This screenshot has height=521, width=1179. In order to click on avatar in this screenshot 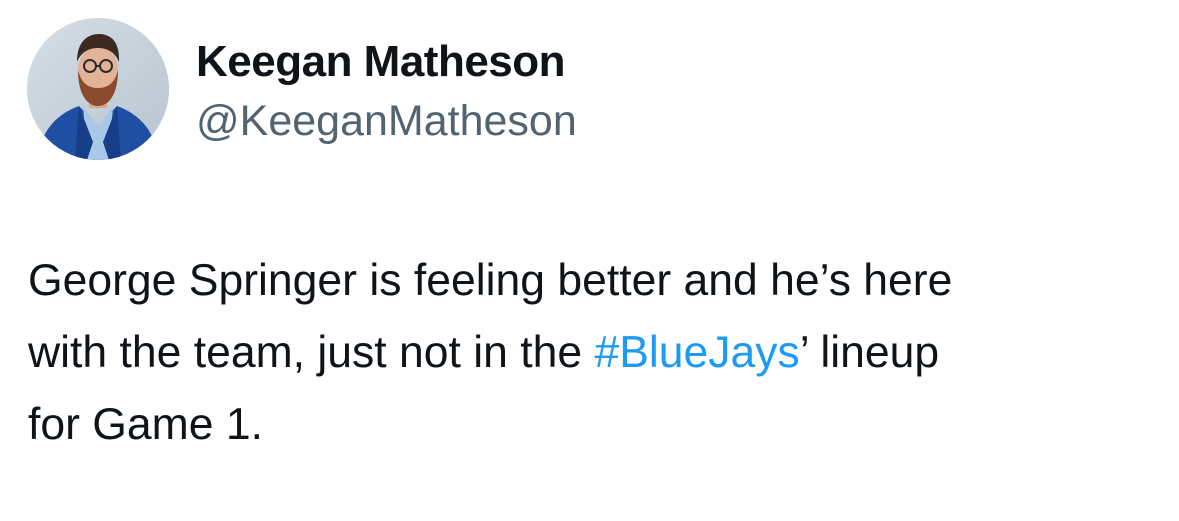, I will do `click(98, 89)`.